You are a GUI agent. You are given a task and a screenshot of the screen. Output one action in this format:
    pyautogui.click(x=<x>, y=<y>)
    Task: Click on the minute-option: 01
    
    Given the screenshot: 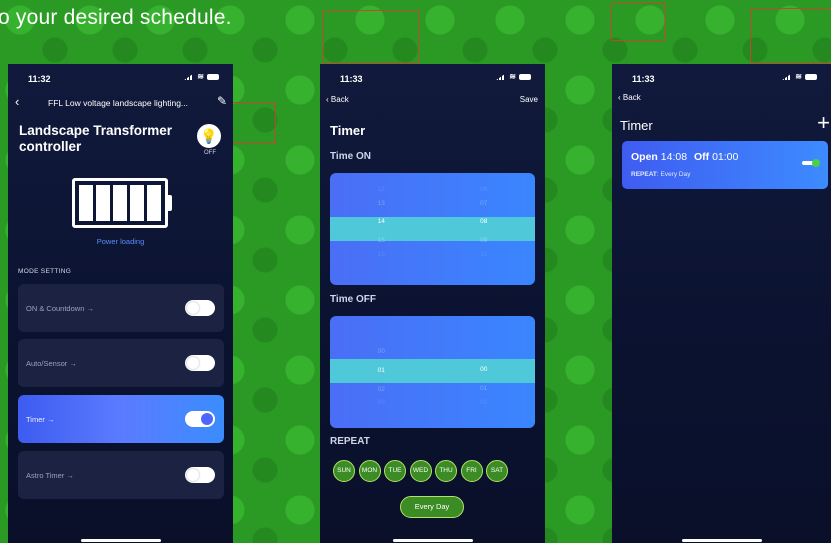 What is the action you would take?
    pyautogui.click(x=484, y=388)
    